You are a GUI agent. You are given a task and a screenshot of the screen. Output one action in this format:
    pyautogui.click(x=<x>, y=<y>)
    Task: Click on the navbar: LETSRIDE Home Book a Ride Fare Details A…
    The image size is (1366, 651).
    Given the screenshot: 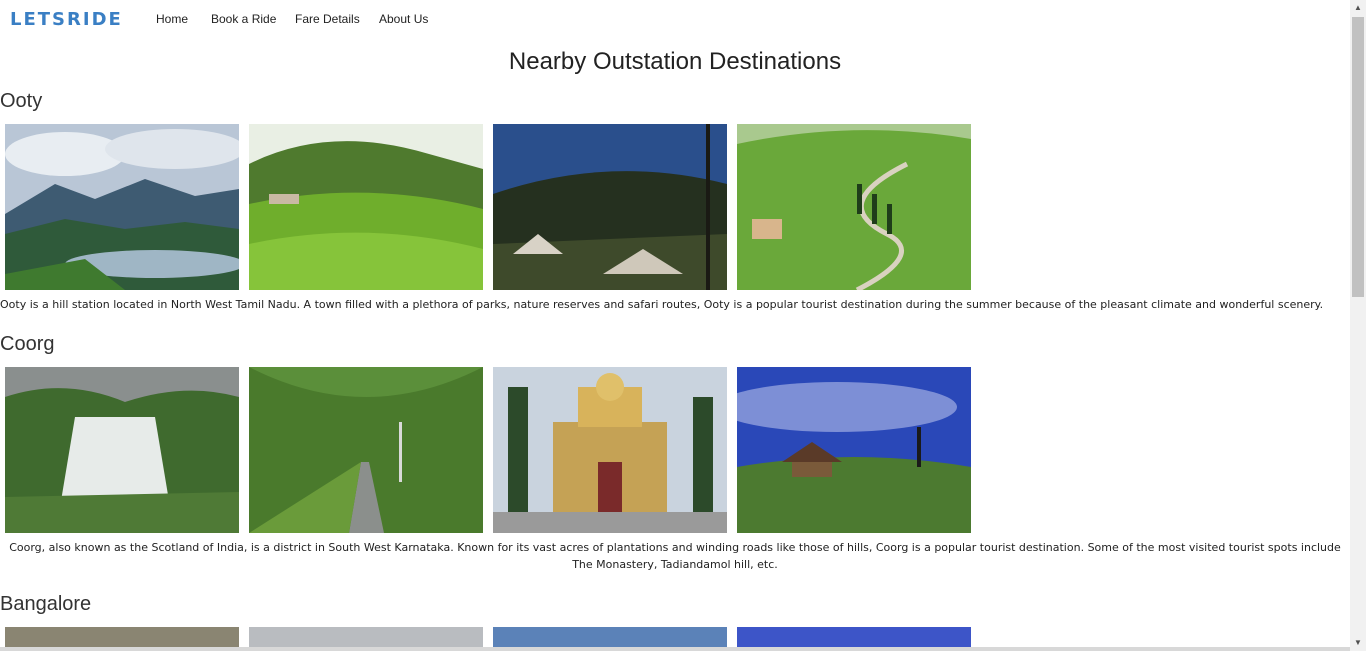 What is the action you would take?
    pyautogui.click(x=675, y=18)
    